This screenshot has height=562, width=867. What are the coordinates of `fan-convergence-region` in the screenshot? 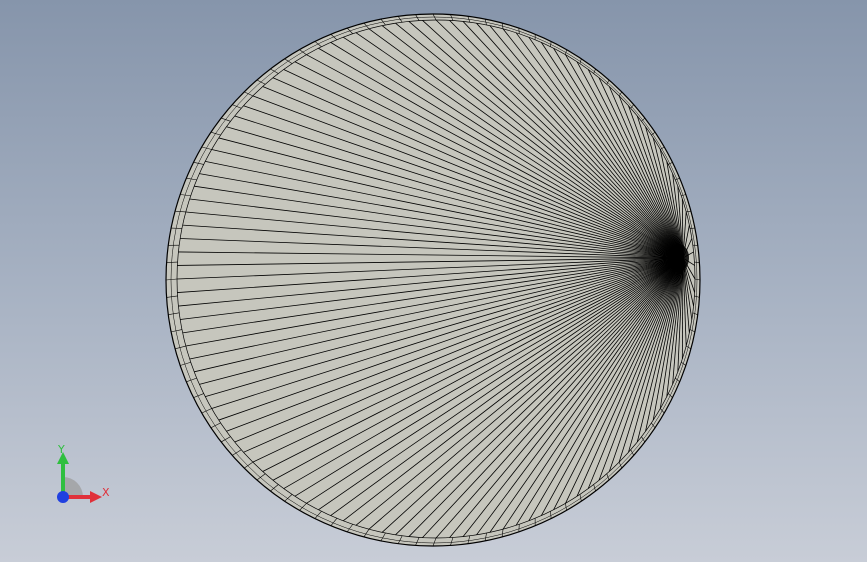 It's located at (679, 258).